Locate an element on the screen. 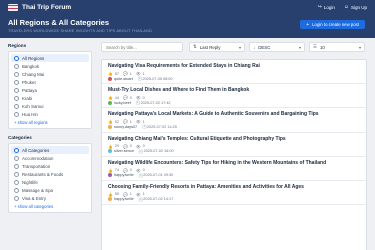  list-icon: ☰ is located at coordinates (315, 46).